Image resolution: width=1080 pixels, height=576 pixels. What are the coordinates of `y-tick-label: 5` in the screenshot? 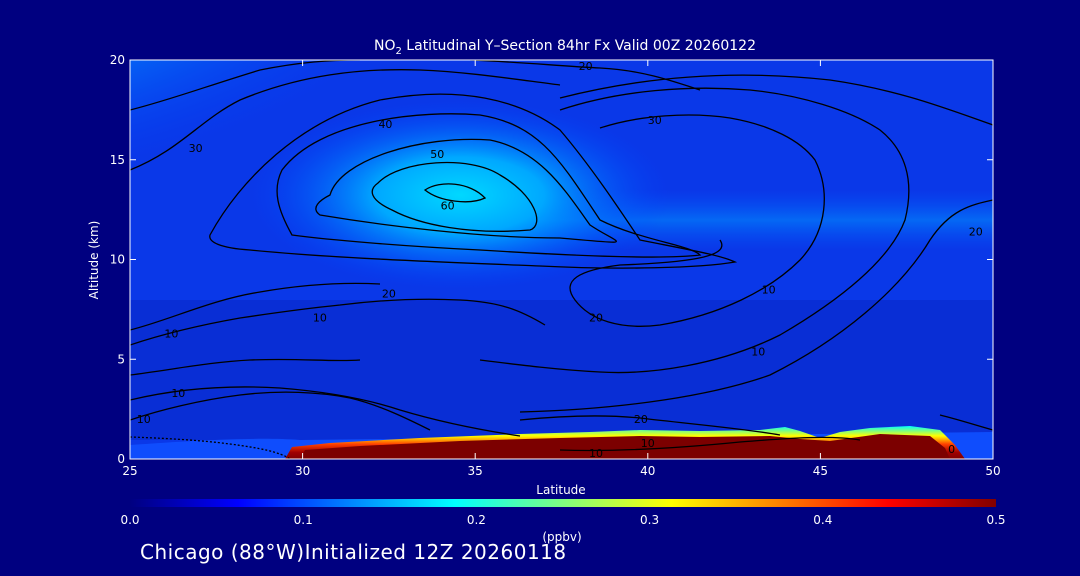 It's located at (121, 359).